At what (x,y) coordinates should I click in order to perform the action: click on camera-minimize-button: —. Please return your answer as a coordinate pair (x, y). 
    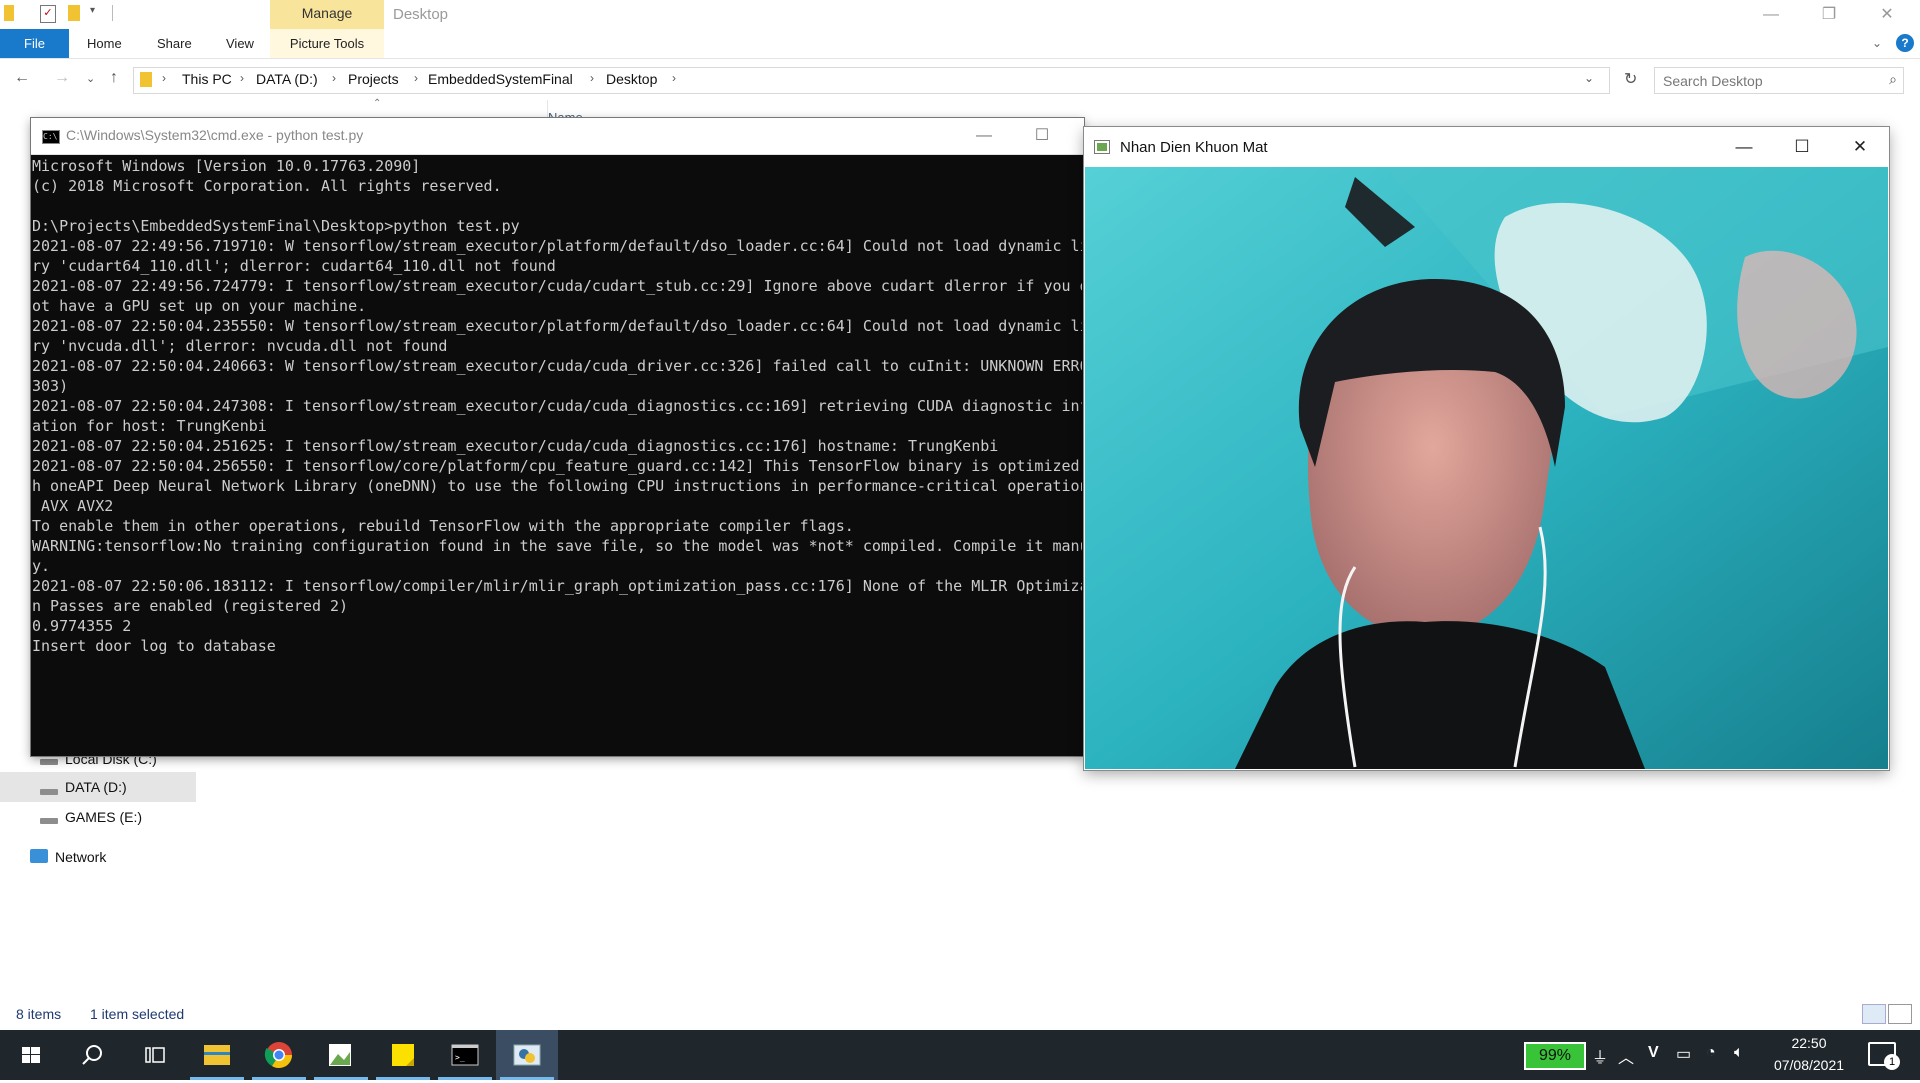
    Looking at the image, I should click on (1744, 147).